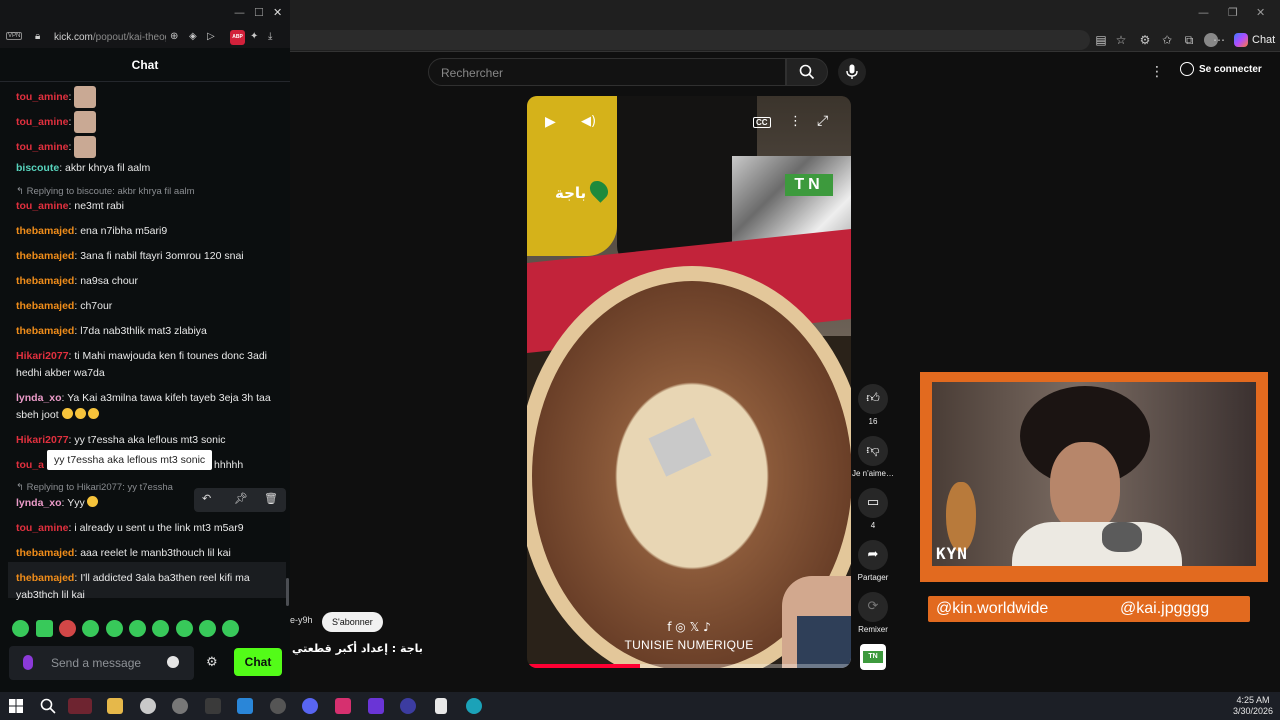  Describe the element at coordinates (42, 440) in the screenshot. I see `chat-username: Hikari2077` at that location.